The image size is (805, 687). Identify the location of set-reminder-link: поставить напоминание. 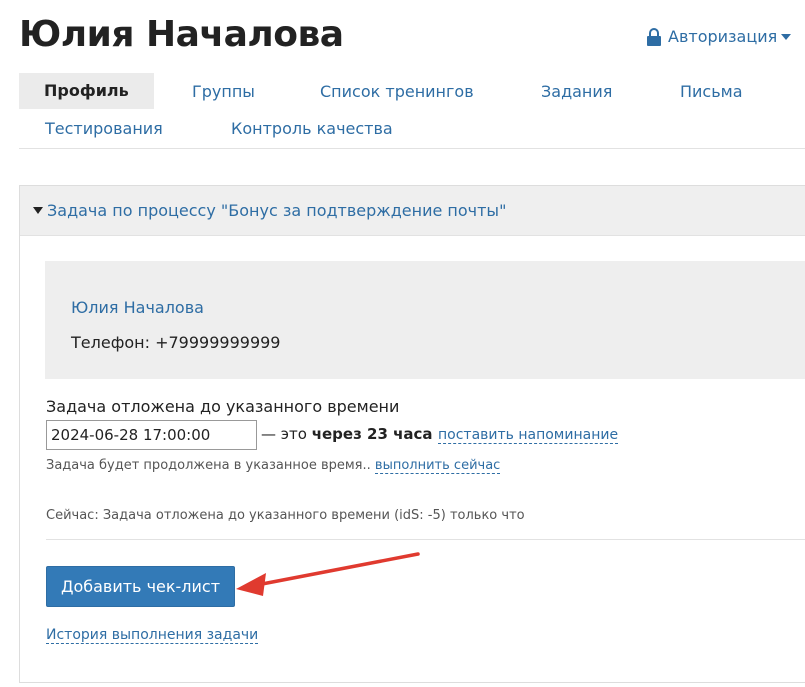
(528, 435).